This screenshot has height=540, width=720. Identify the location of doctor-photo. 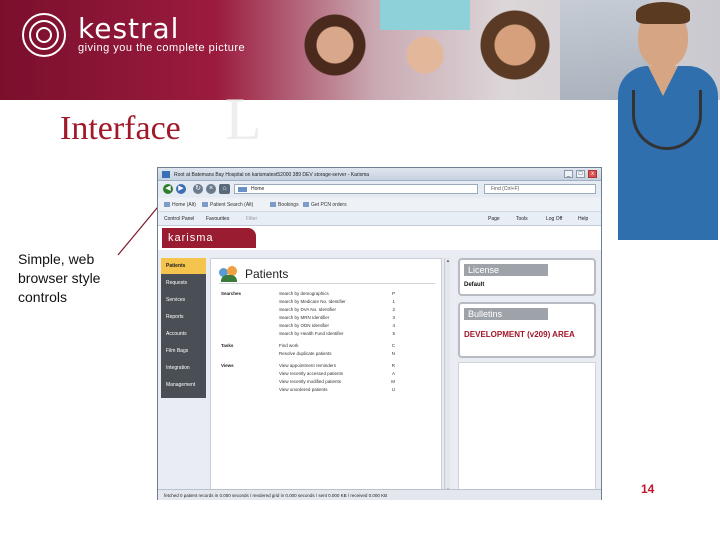
(665, 120).